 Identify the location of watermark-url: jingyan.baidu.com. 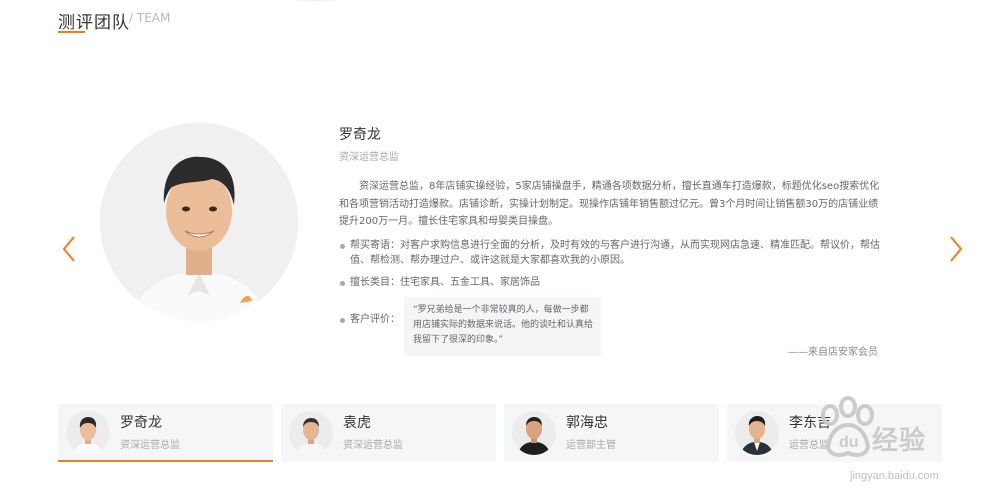
(894, 476).